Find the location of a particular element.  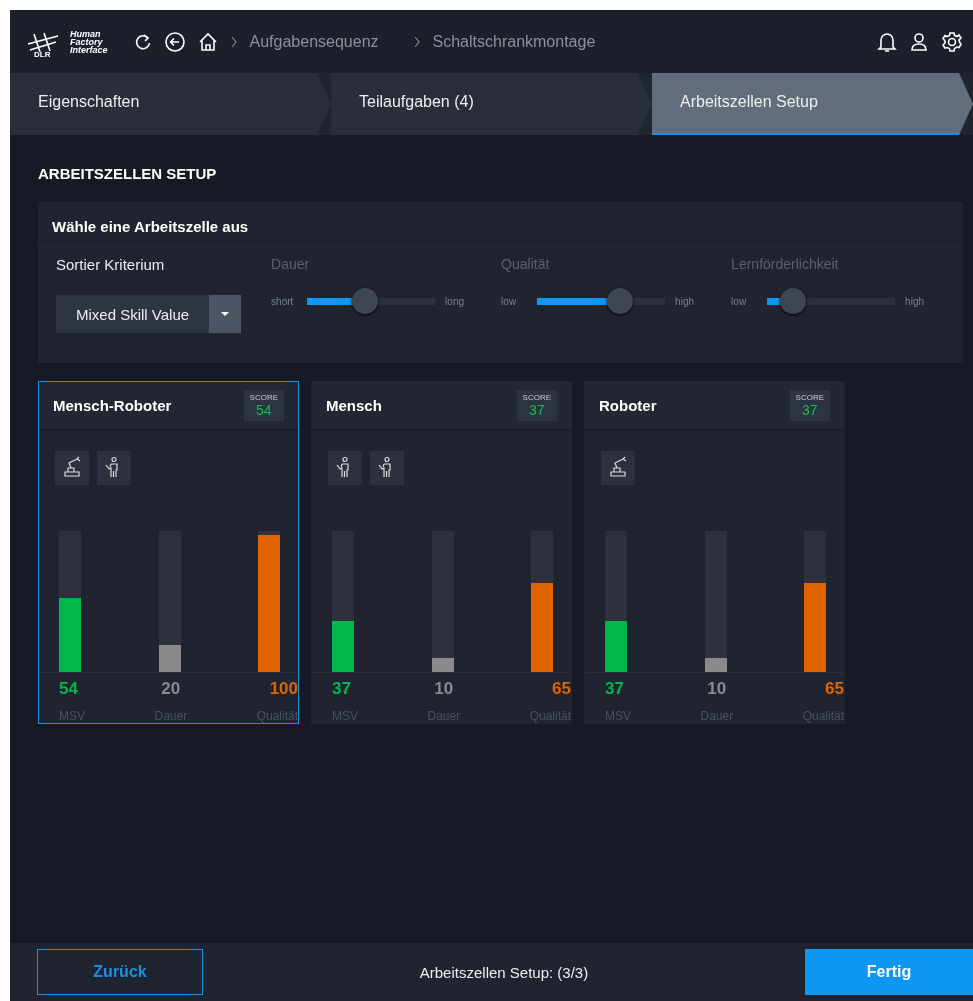

card-title: Roboter is located at coordinates (628, 405).